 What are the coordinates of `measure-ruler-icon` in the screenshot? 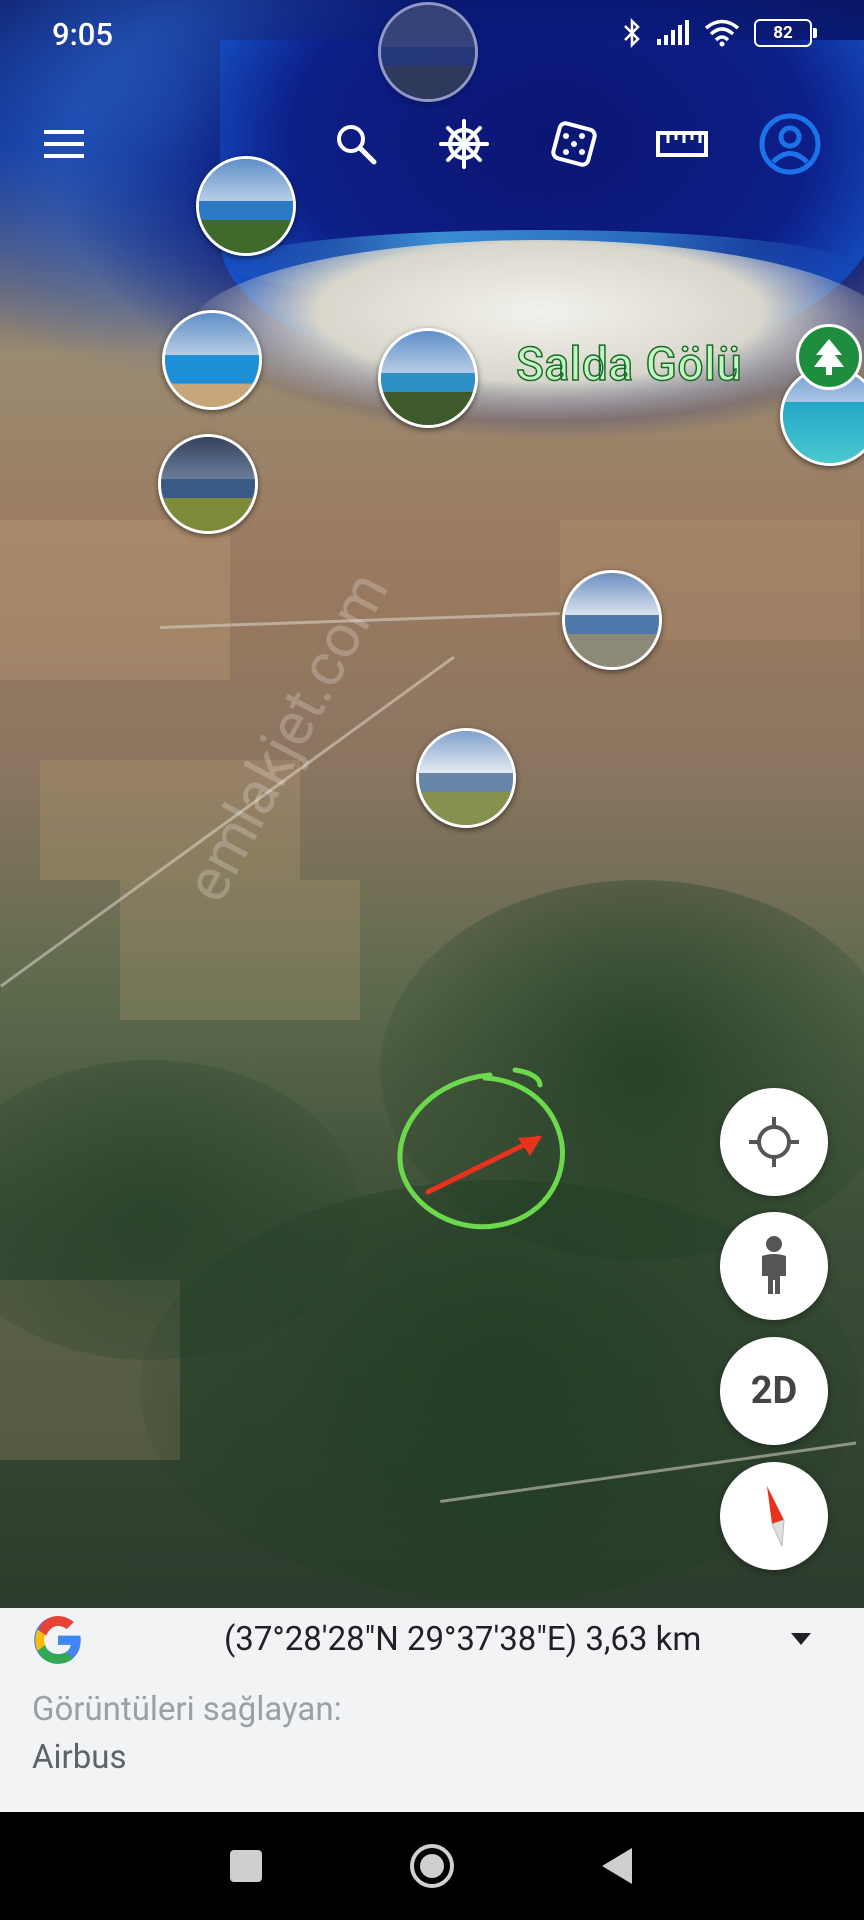 It's located at (682, 144).